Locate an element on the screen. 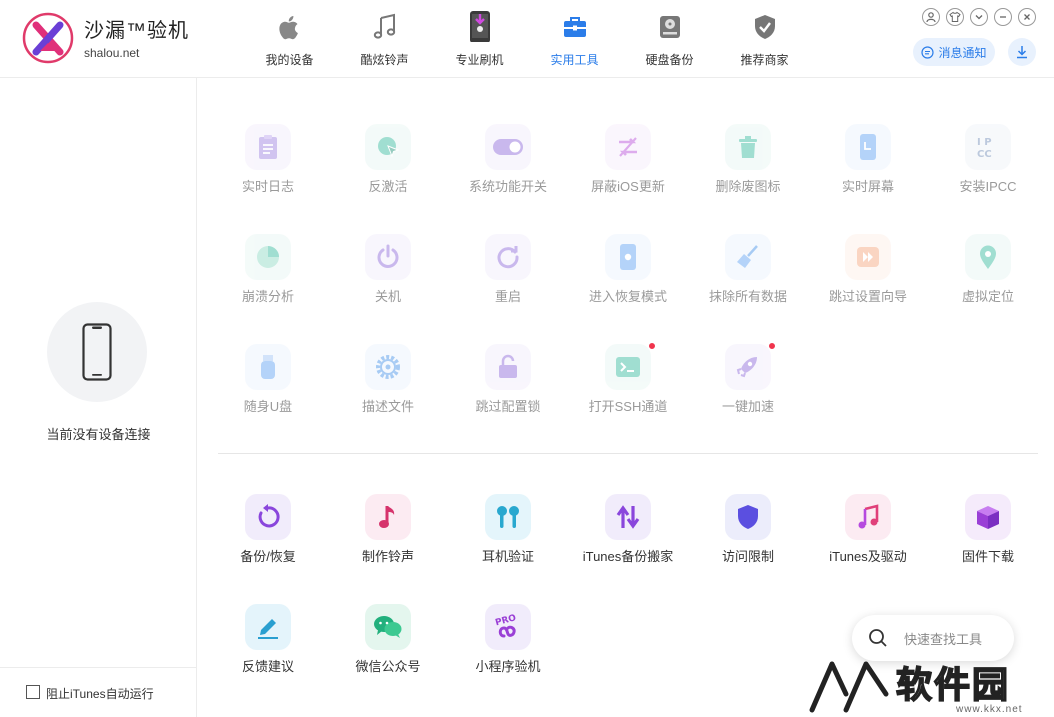  search-placeholder: 快速查找工具 is located at coordinates (943, 639).